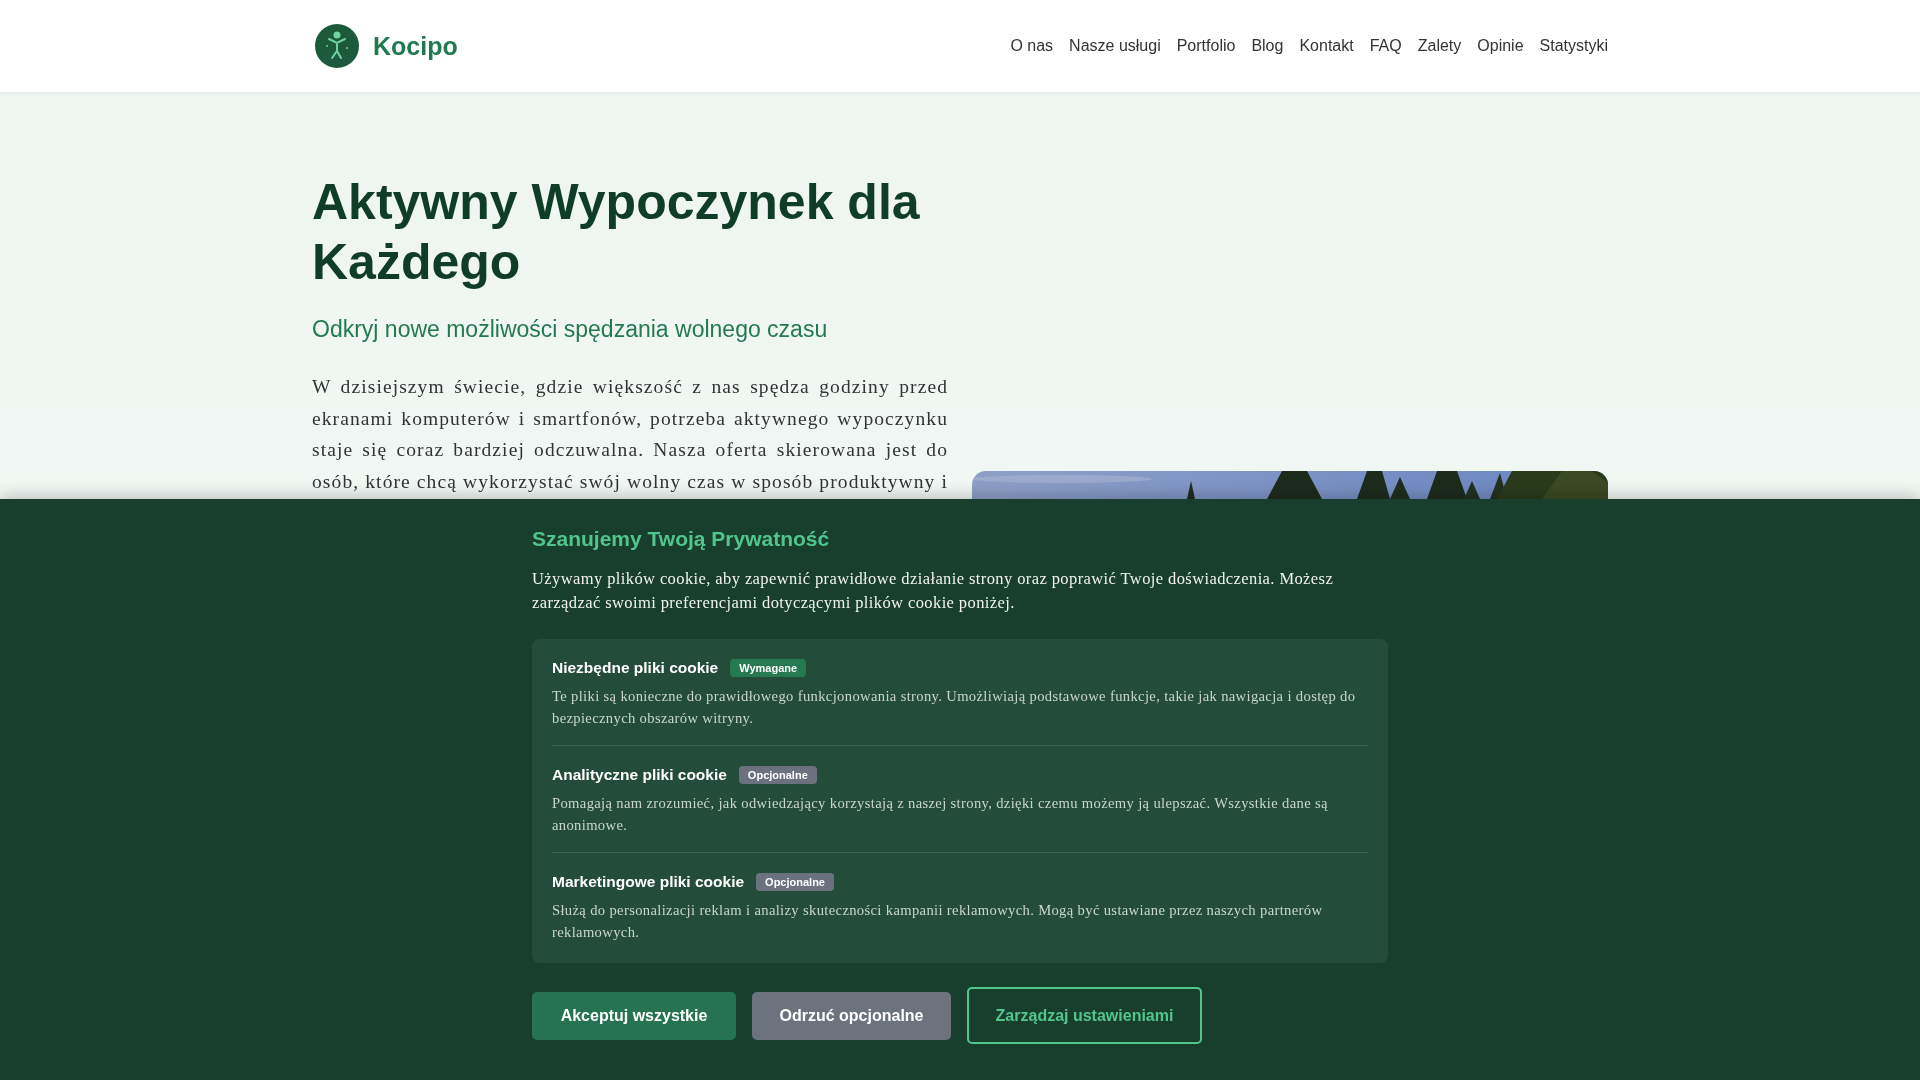 This screenshot has height=1080, width=1920. Describe the element at coordinates (616, 232) in the screenshot. I see `hero-title: Aktywny Wypoczynek dla Każdego` at that location.